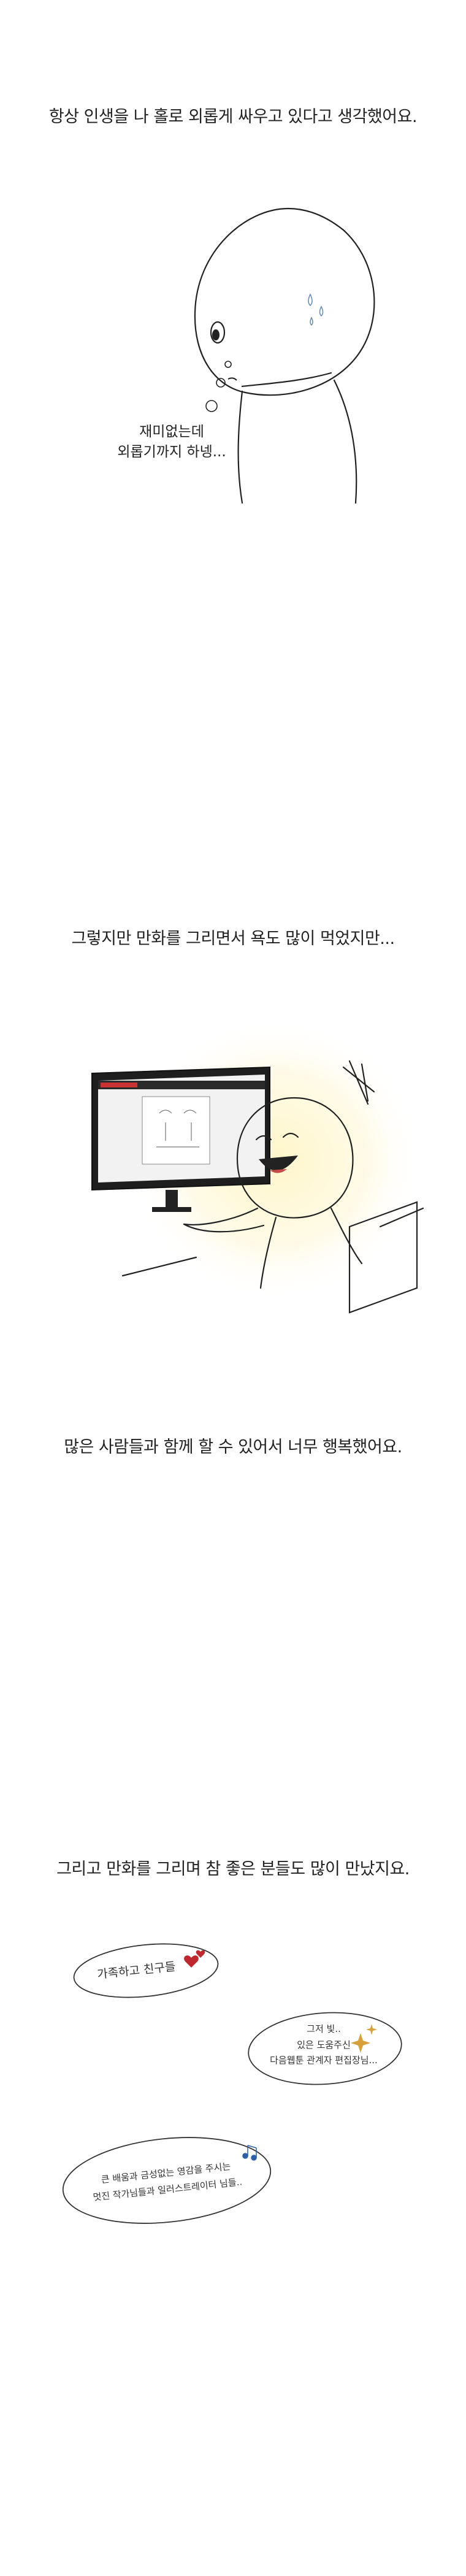 This screenshot has width=466, height=2576. Describe the element at coordinates (233, 1447) in the screenshot. I see `caption-3: 많은 사람들과 함께 할 수 있어서 너무 행복했어요.` at that location.